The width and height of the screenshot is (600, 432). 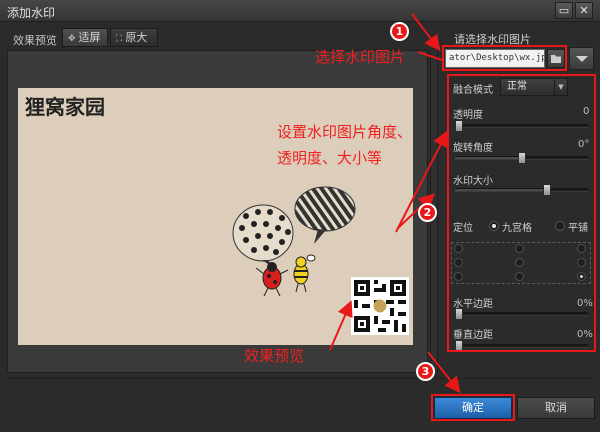 I want to click on annotation-preview: 效果预览, so click(x=274, y=356).